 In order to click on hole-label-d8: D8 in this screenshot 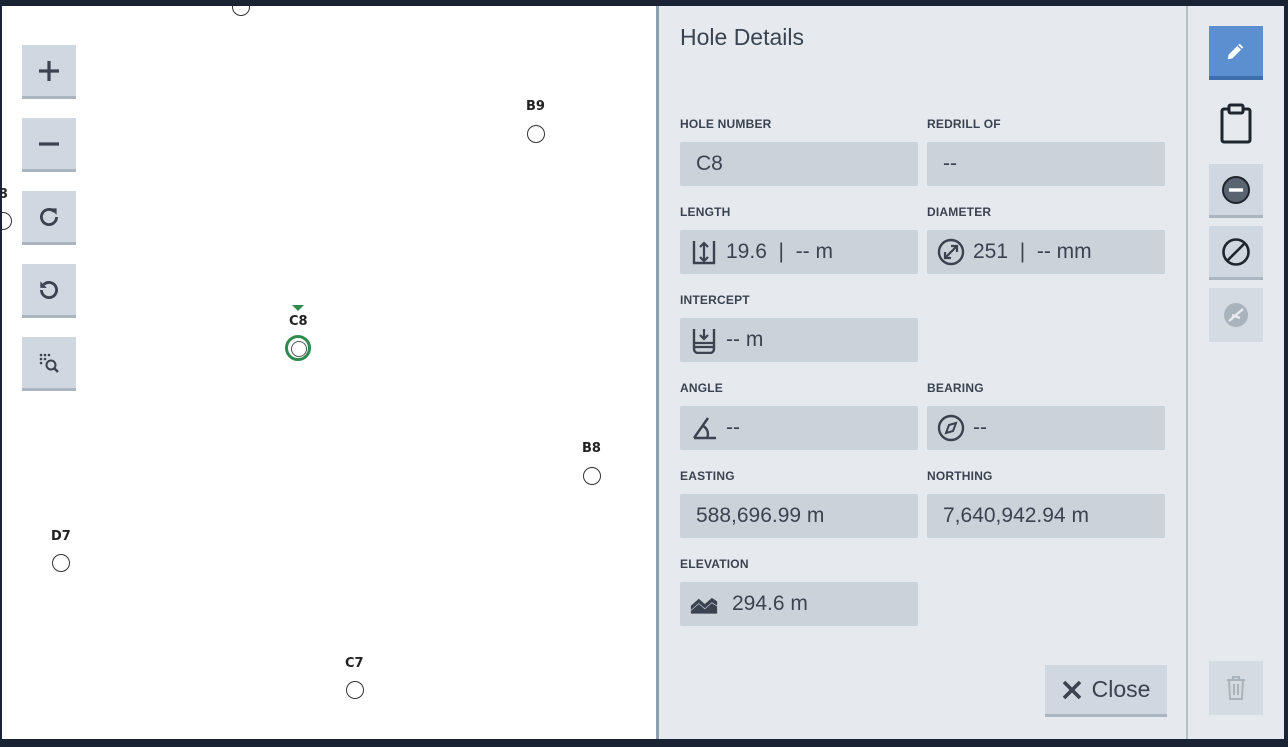, I will do `click(5, 194)`.